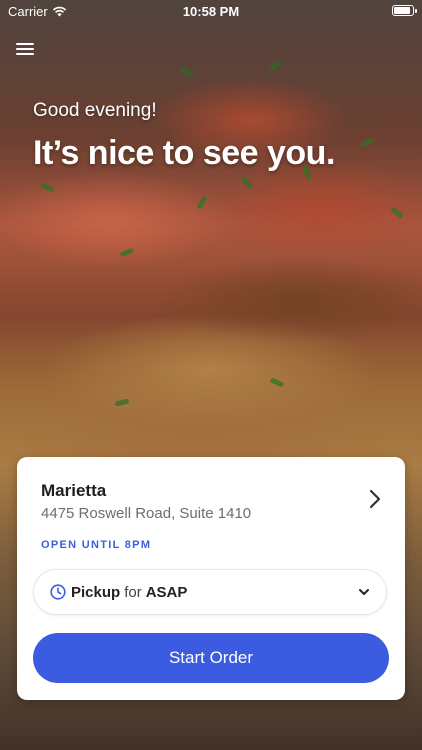 This screenshot has height=750, width=422. What do you see at coordinates (25, 48) in the screenshot?
I see `menu-icon` at bounding box center [25, 48].